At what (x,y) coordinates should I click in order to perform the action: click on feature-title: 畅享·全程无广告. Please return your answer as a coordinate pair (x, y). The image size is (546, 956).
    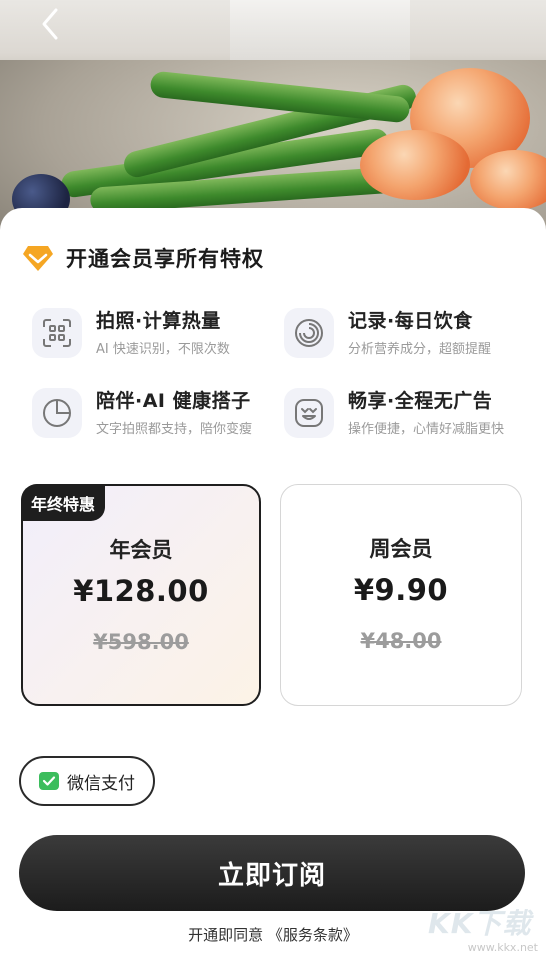
    Looking at the image, I should click on (420, 401).